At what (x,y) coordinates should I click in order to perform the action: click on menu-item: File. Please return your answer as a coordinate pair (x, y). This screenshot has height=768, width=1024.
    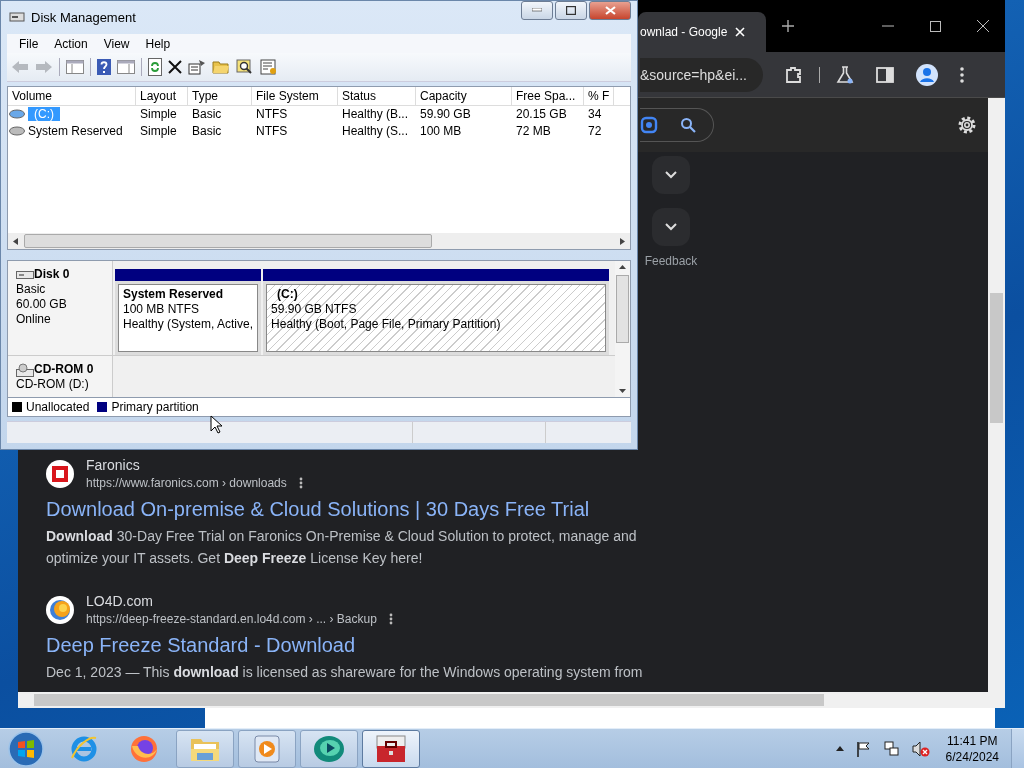
    Looking at the image, I should click on (29, 43).